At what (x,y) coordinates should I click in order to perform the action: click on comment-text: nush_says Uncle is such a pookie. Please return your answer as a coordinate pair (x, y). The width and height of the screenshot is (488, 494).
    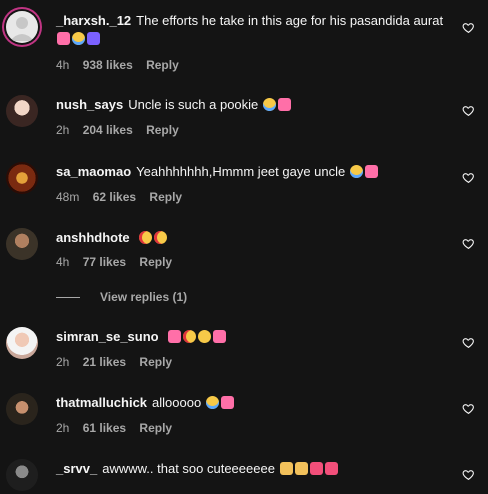
    Looking at the image, I should click on (251, 105).